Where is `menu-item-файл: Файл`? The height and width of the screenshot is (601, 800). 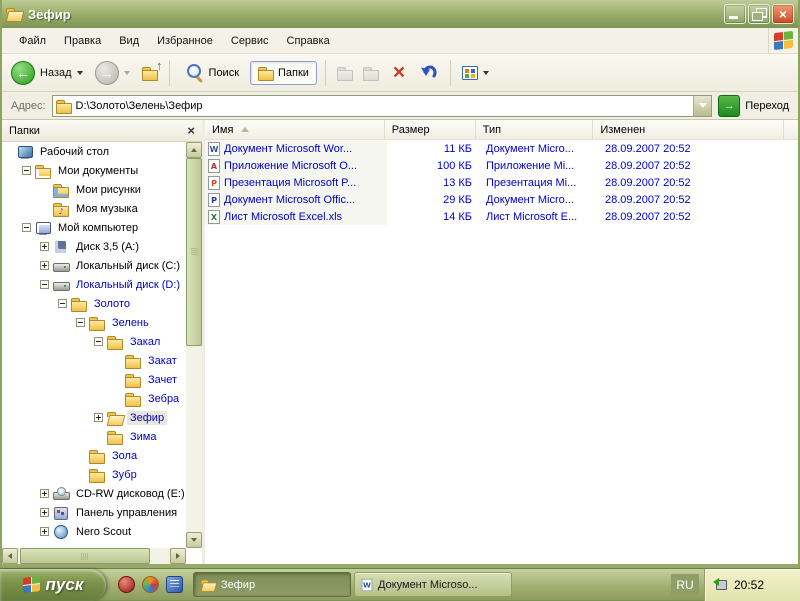
menu-item-файл: Файл is located at coordinates (32, 41).